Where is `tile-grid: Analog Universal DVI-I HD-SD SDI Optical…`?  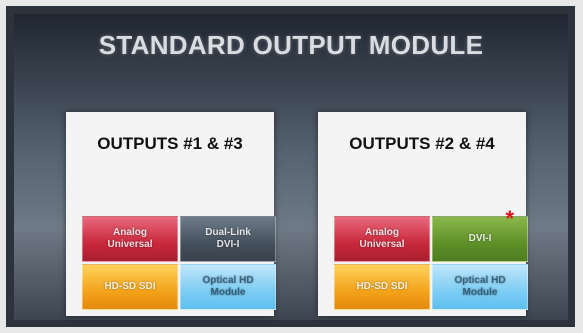
tile-grid: Analog Universal DVI-I HD-SD SDI Optical… is located at coordinates (432, 263).